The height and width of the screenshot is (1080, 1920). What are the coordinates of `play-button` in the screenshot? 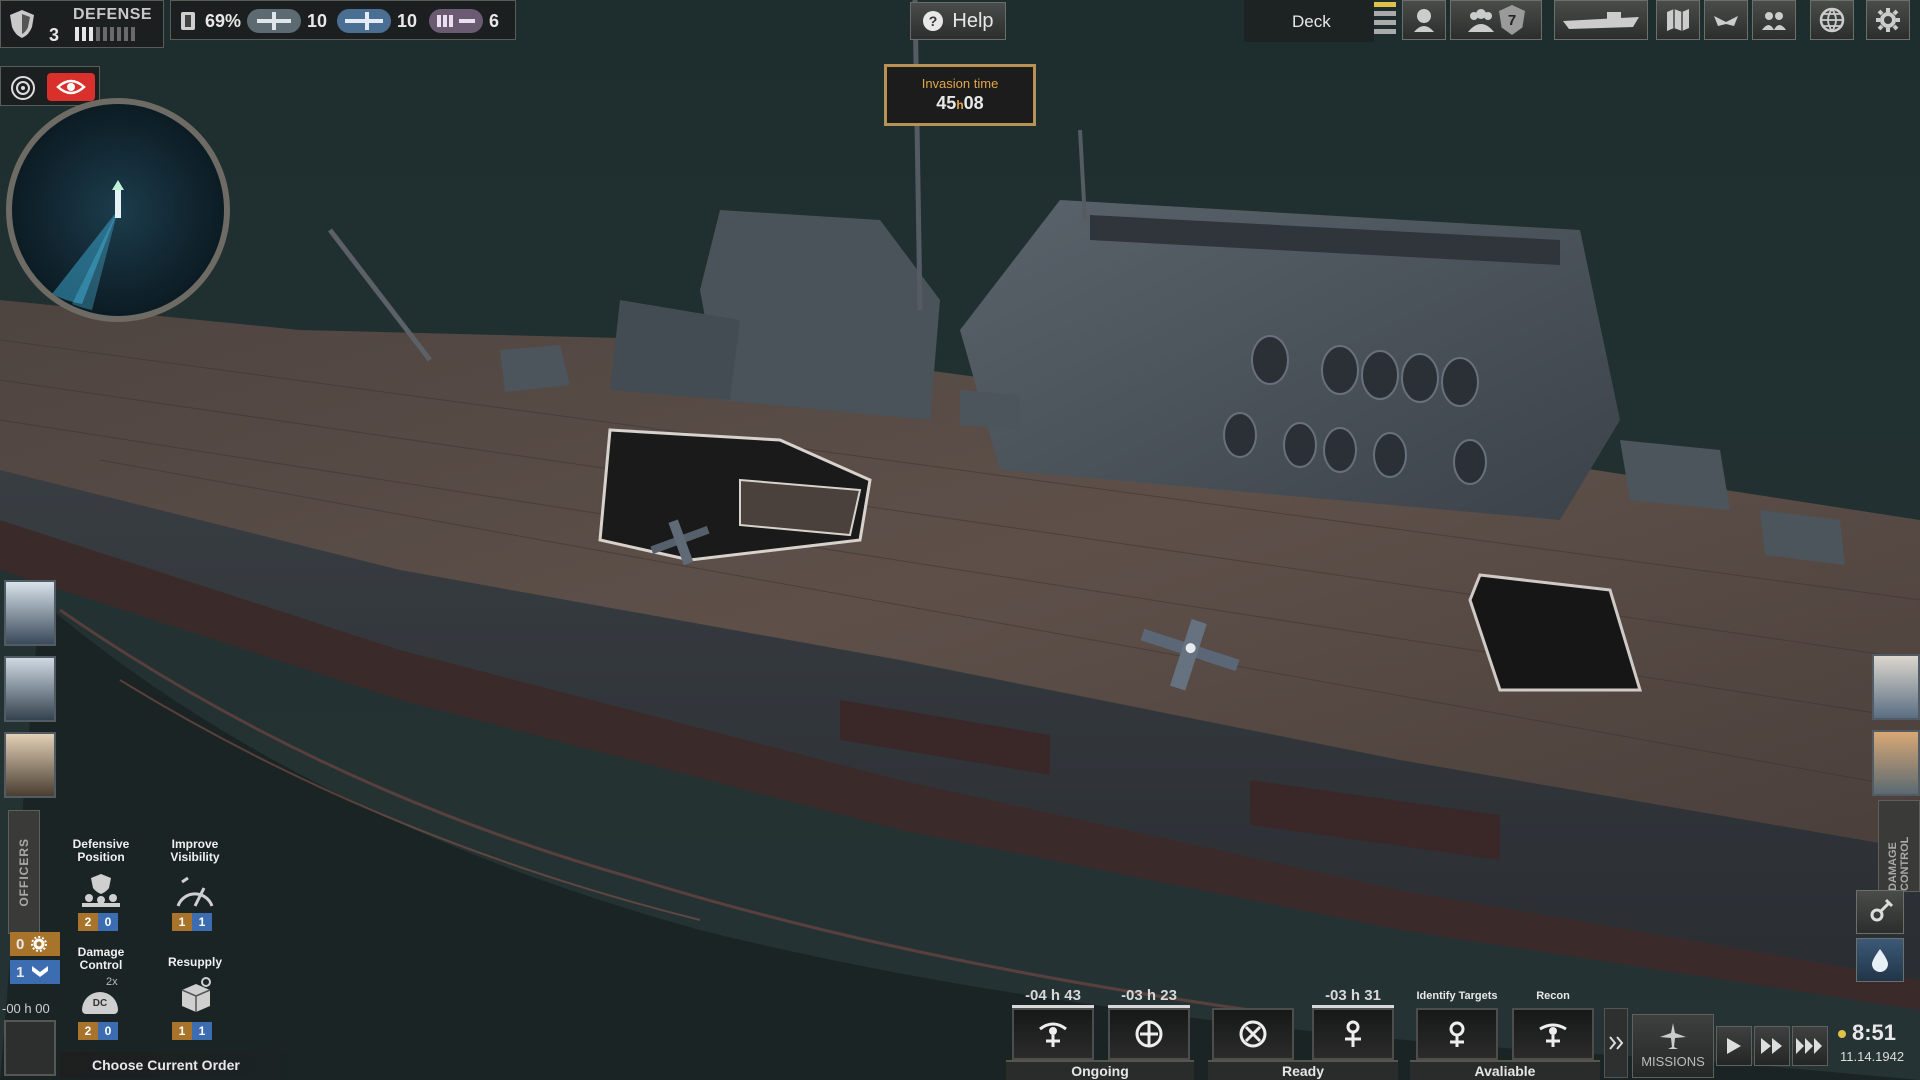 It's located at (1734, 1046).